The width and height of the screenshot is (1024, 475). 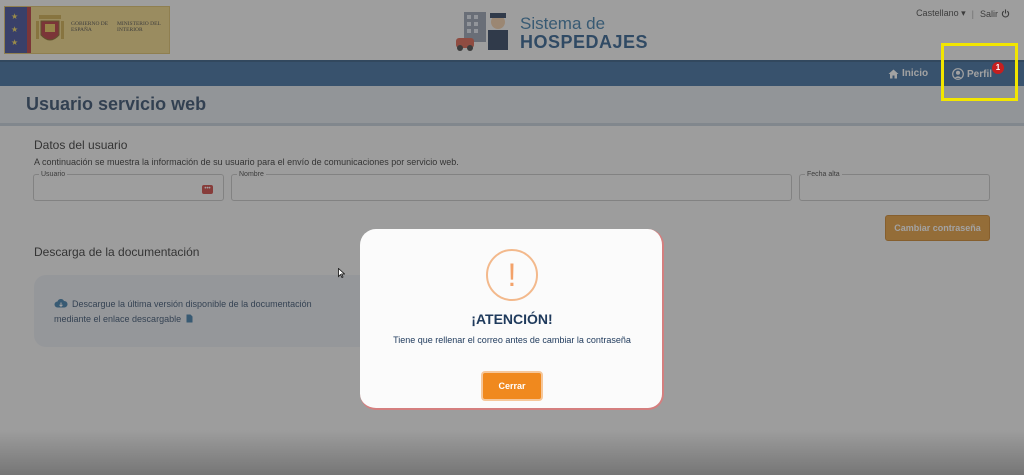 I want to click on modal-title: ¡ATENCIÓN!, so click(x=512, y=319).